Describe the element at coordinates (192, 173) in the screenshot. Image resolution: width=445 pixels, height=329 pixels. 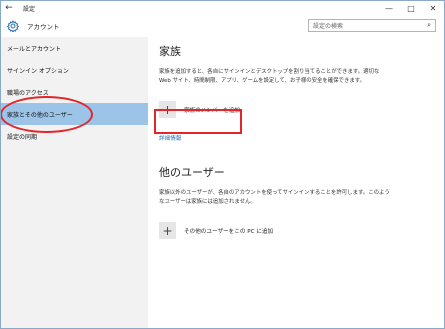
I see `other-users-section-title: 他のユーザー` at that location.